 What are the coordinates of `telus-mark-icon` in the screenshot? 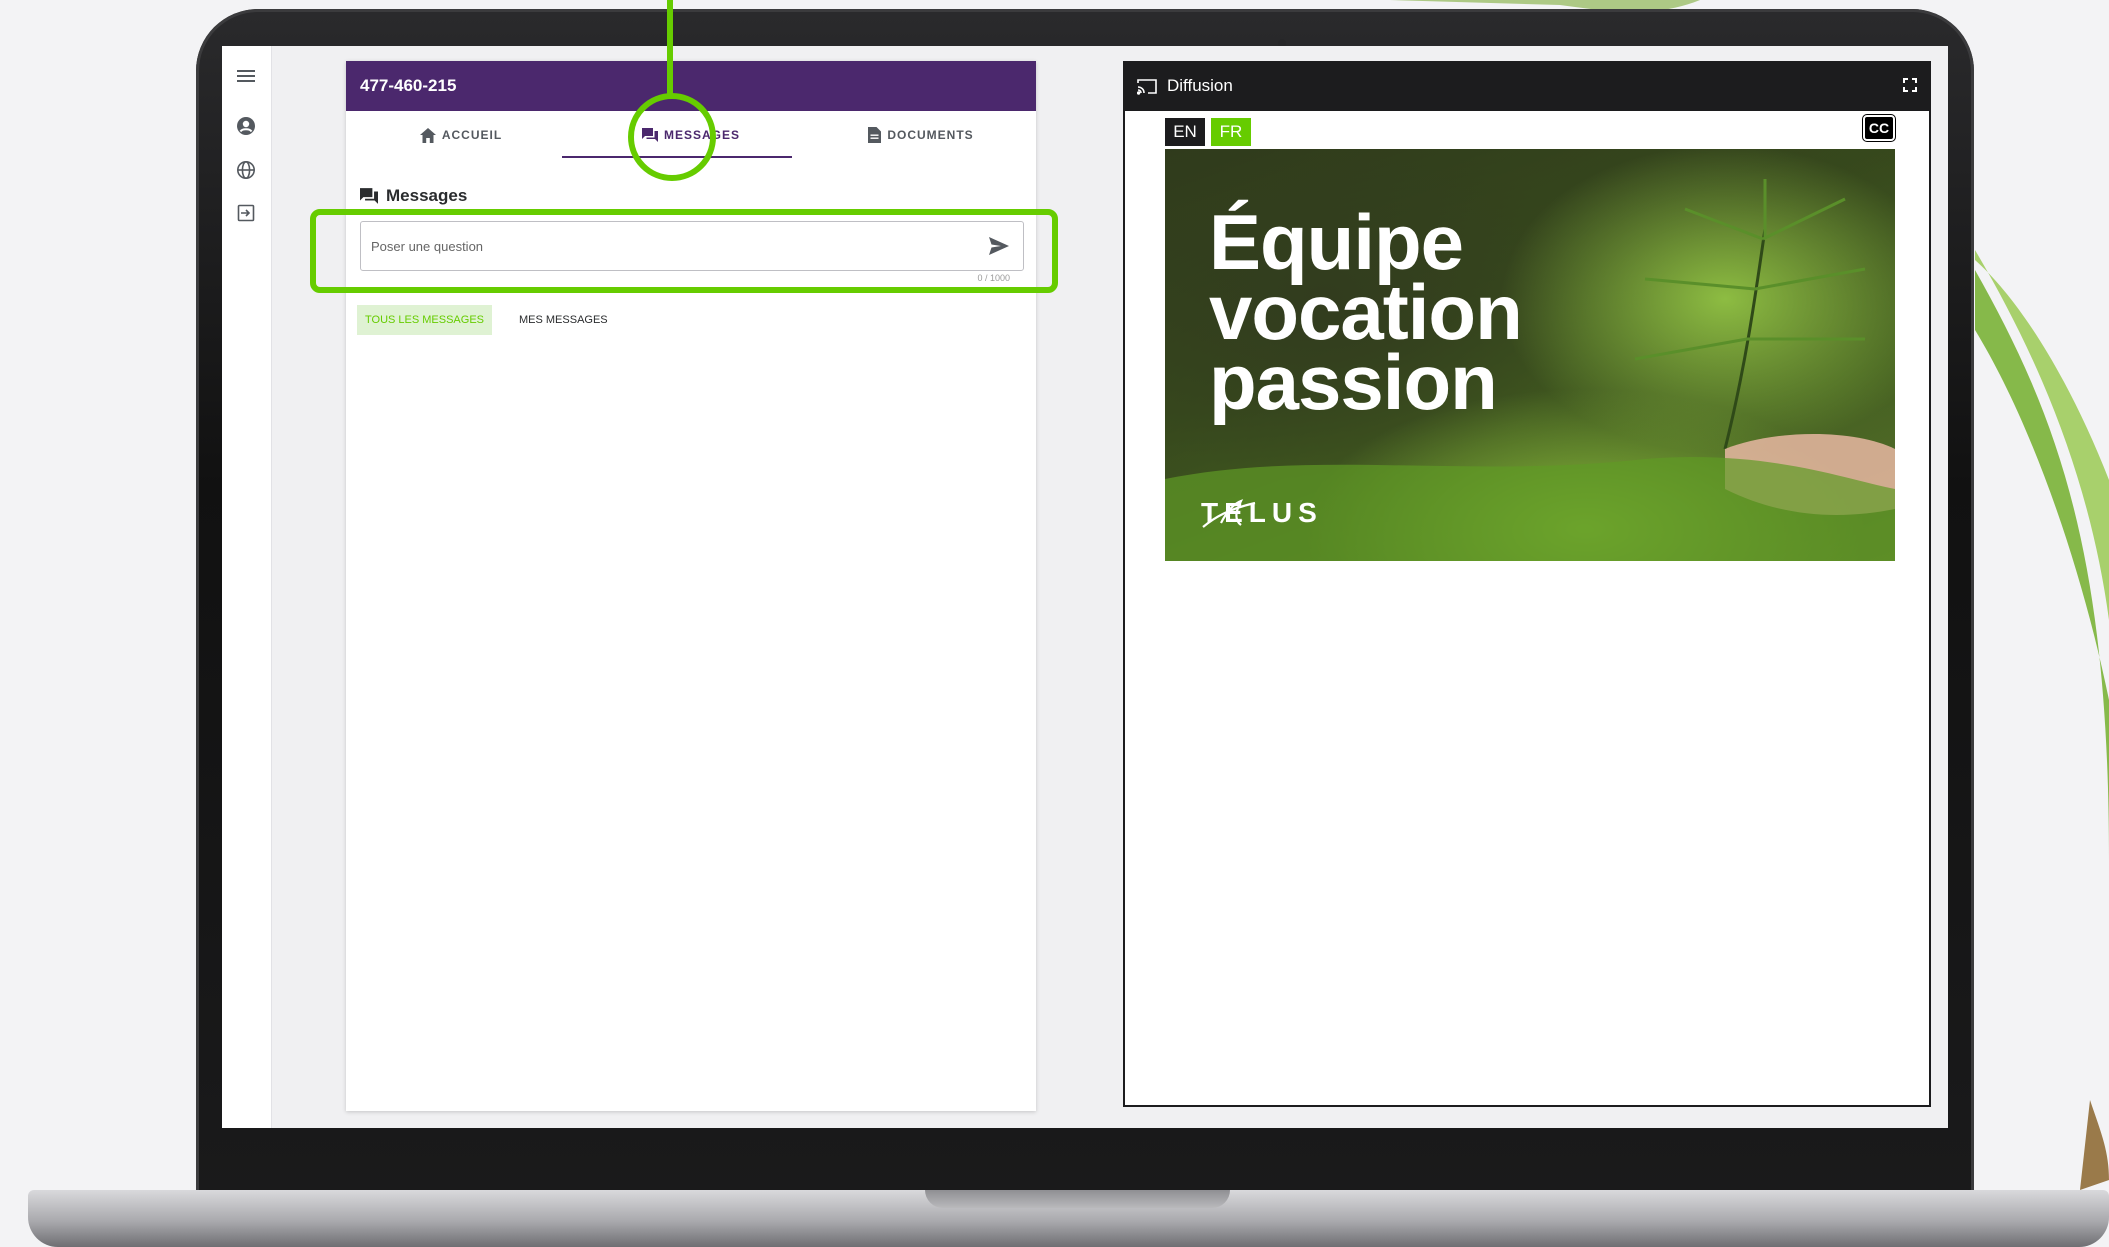 It's located at (1229, 513).